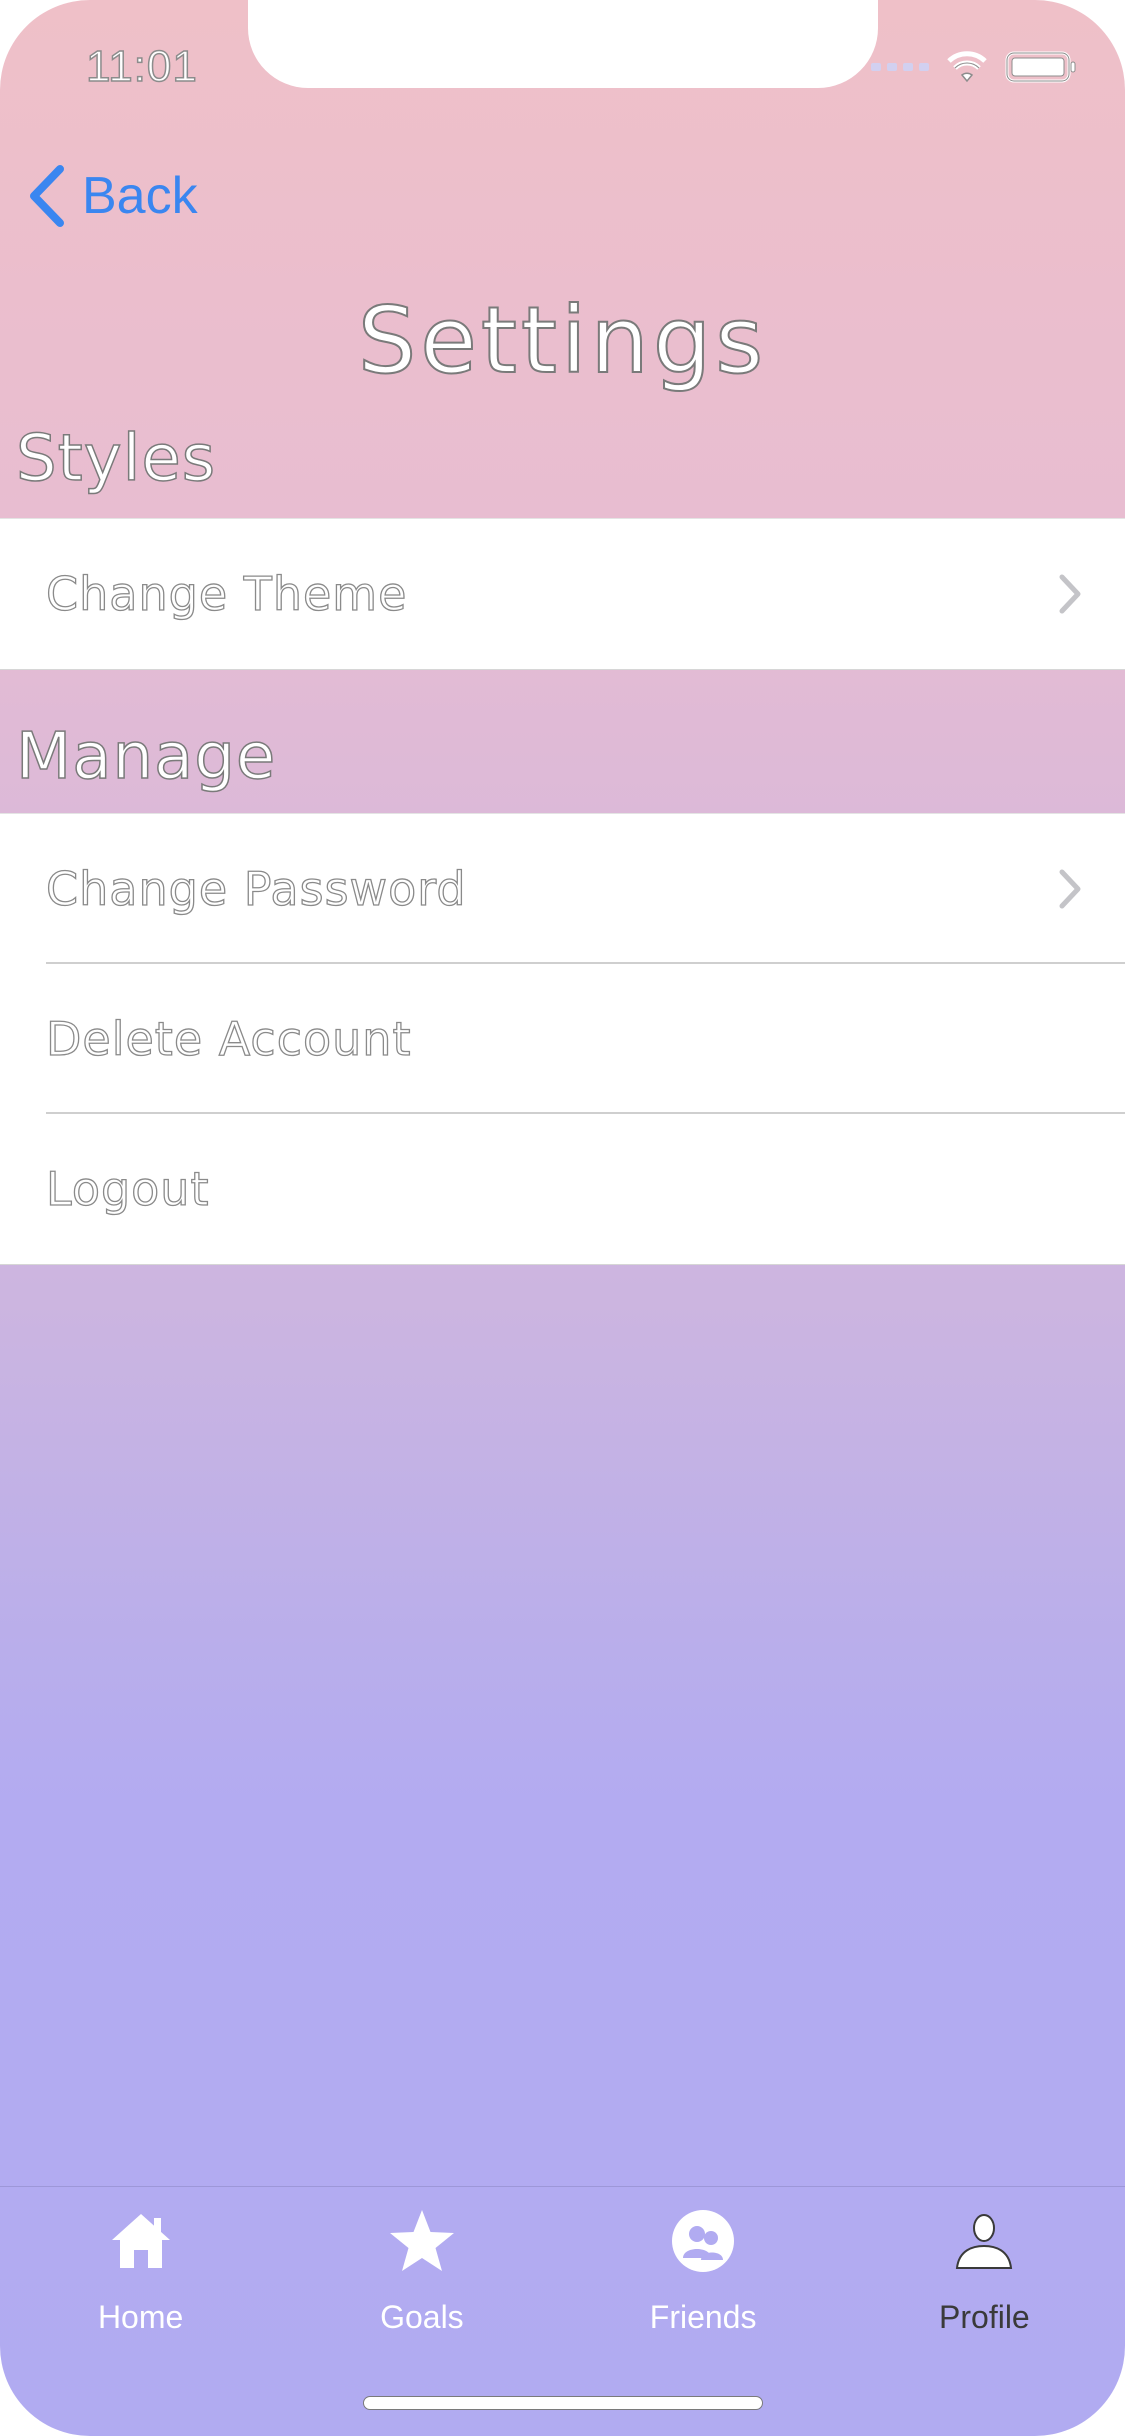 The height and width of the screenshot is (2436, 1125). Describe the element at coordinates (47, 196) in the screenshot. I see `chevron-left-icon` at that location.